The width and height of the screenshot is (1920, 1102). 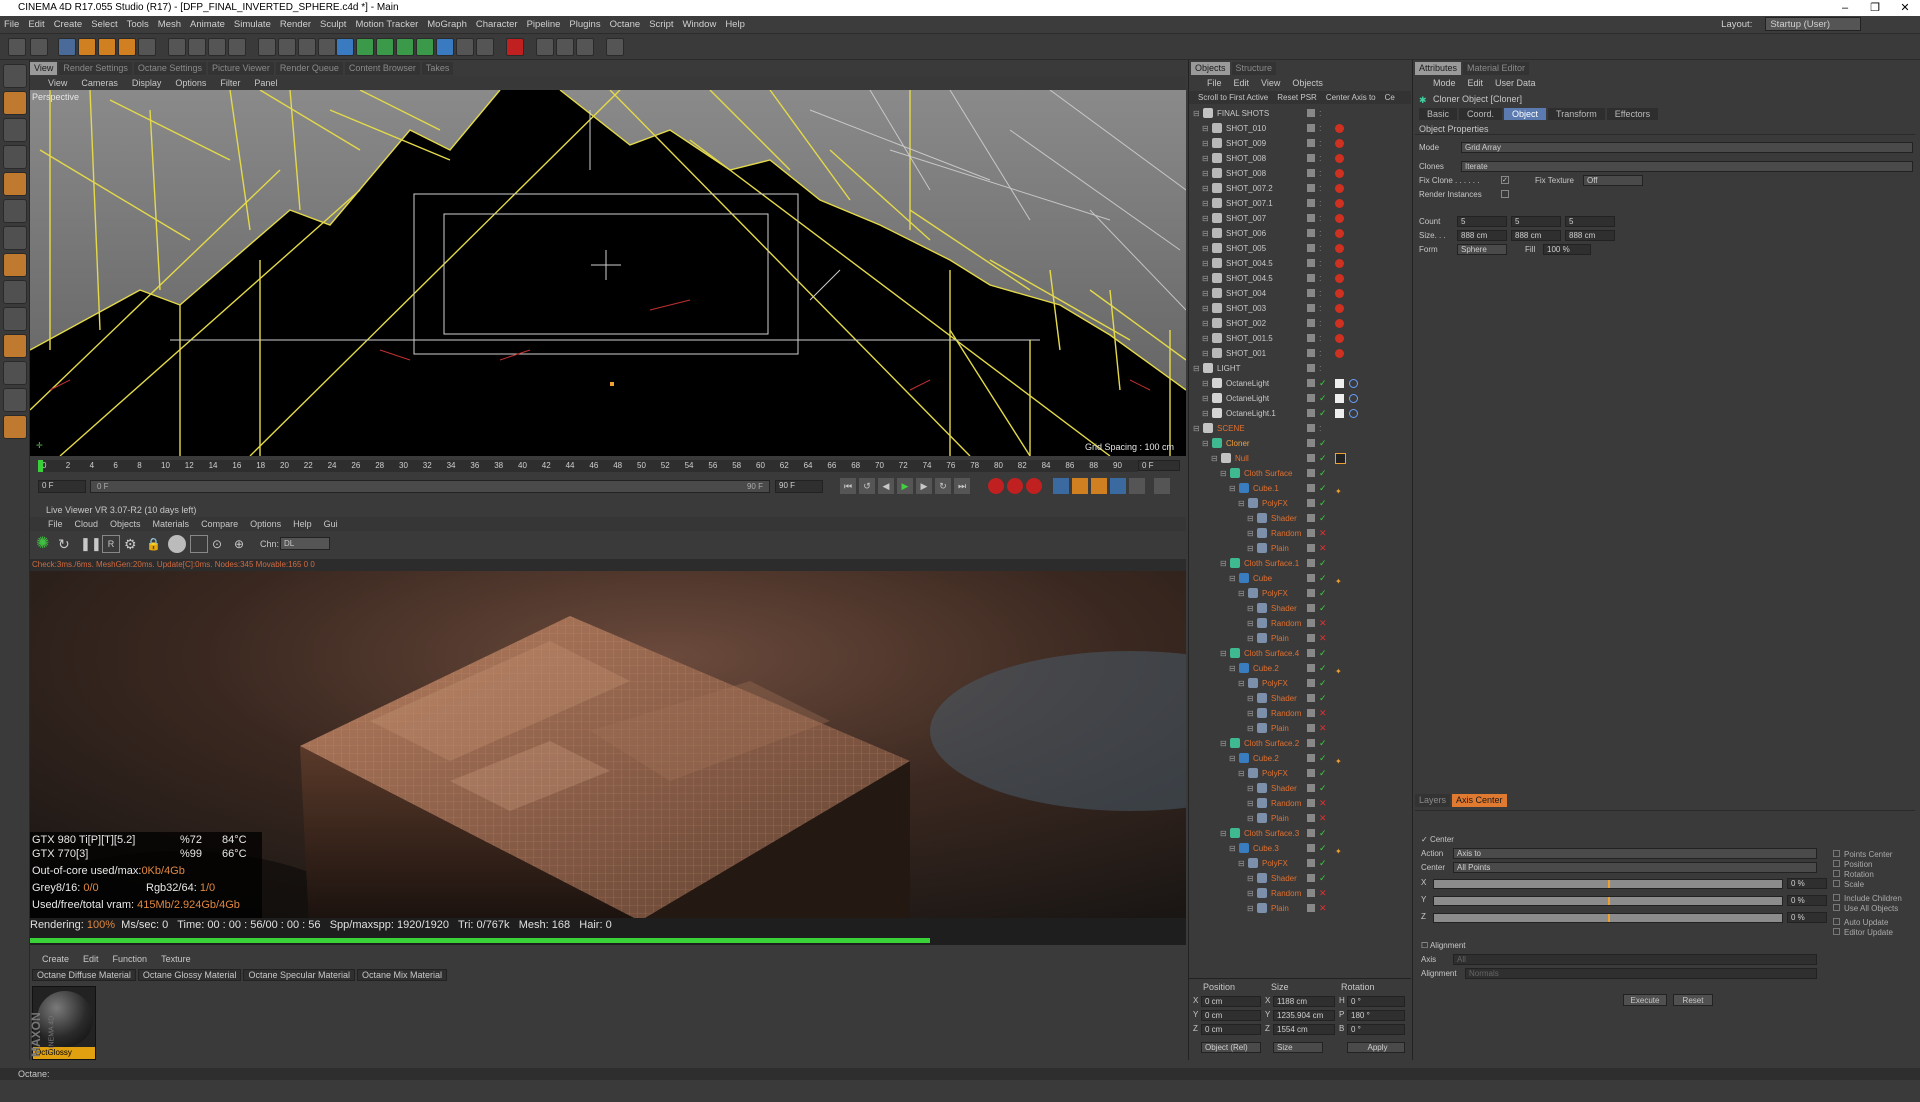 I want to click on menu-pipeline: Pipeline, so click(x=544, y=24).